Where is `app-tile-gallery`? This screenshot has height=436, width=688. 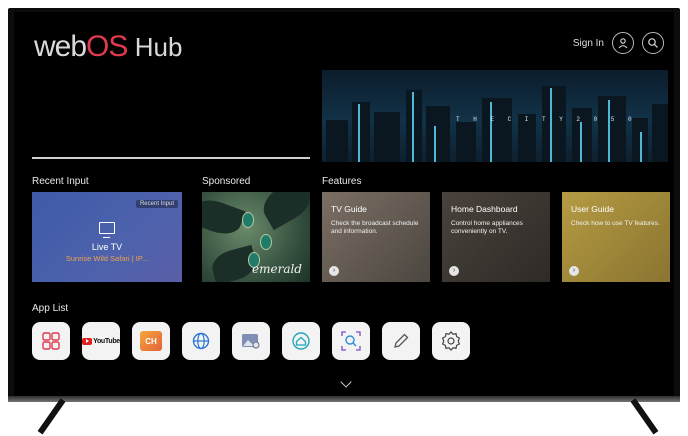
app-tile-gallery is located at coordinates (251, 341).